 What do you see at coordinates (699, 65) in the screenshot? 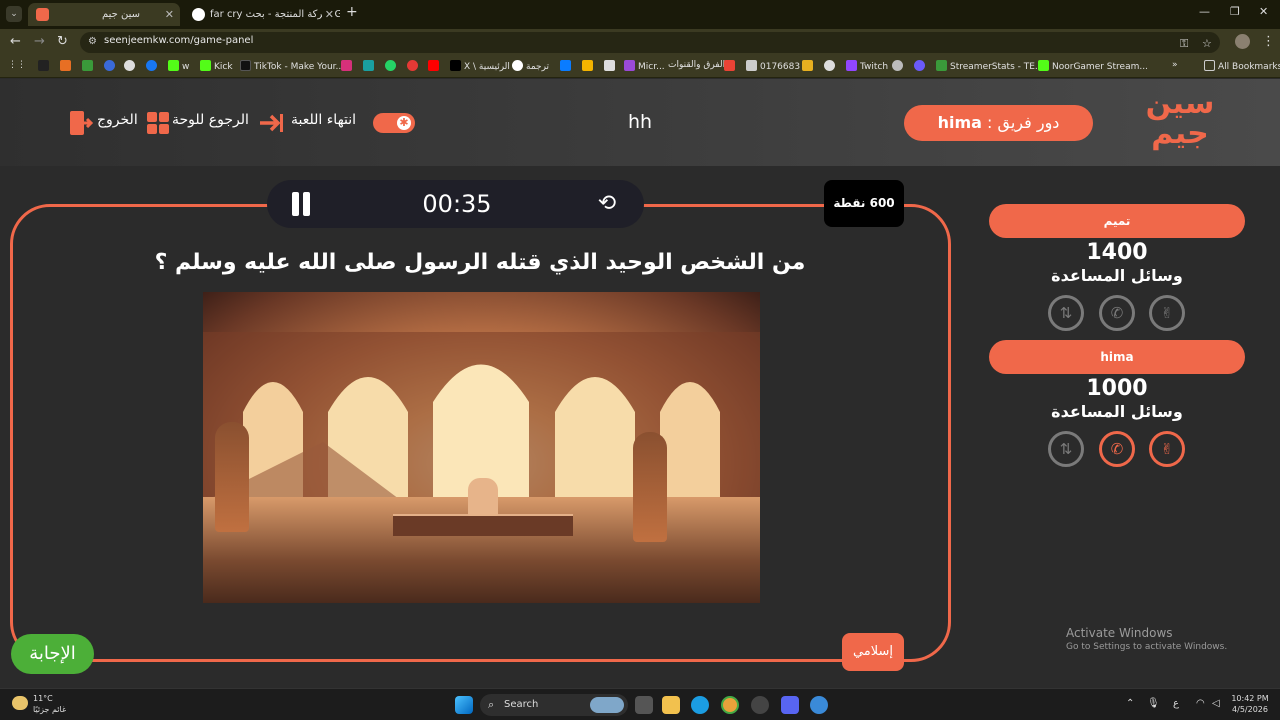
I see `bookmark-teams: الفرق والقنوات |` at bounding box center [699, 65].